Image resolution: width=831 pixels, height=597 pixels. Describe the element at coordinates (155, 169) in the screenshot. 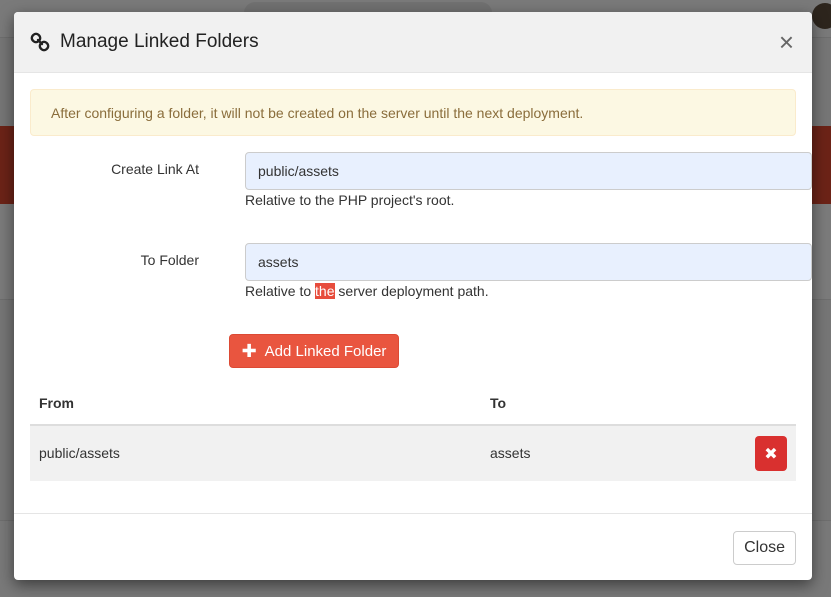

I see `create-link-label: Create Link At` at that location.